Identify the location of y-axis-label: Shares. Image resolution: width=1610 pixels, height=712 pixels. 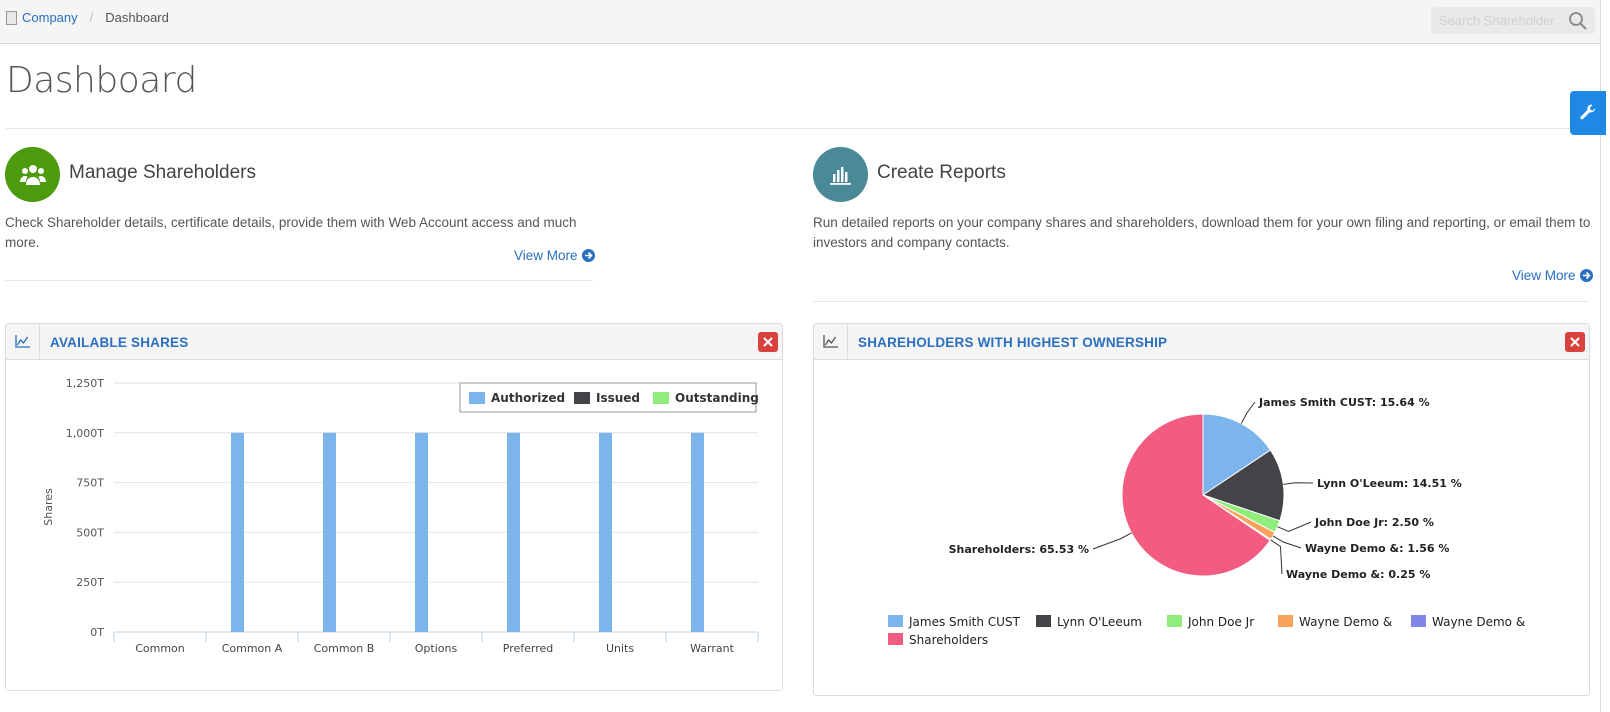
(48, 507).